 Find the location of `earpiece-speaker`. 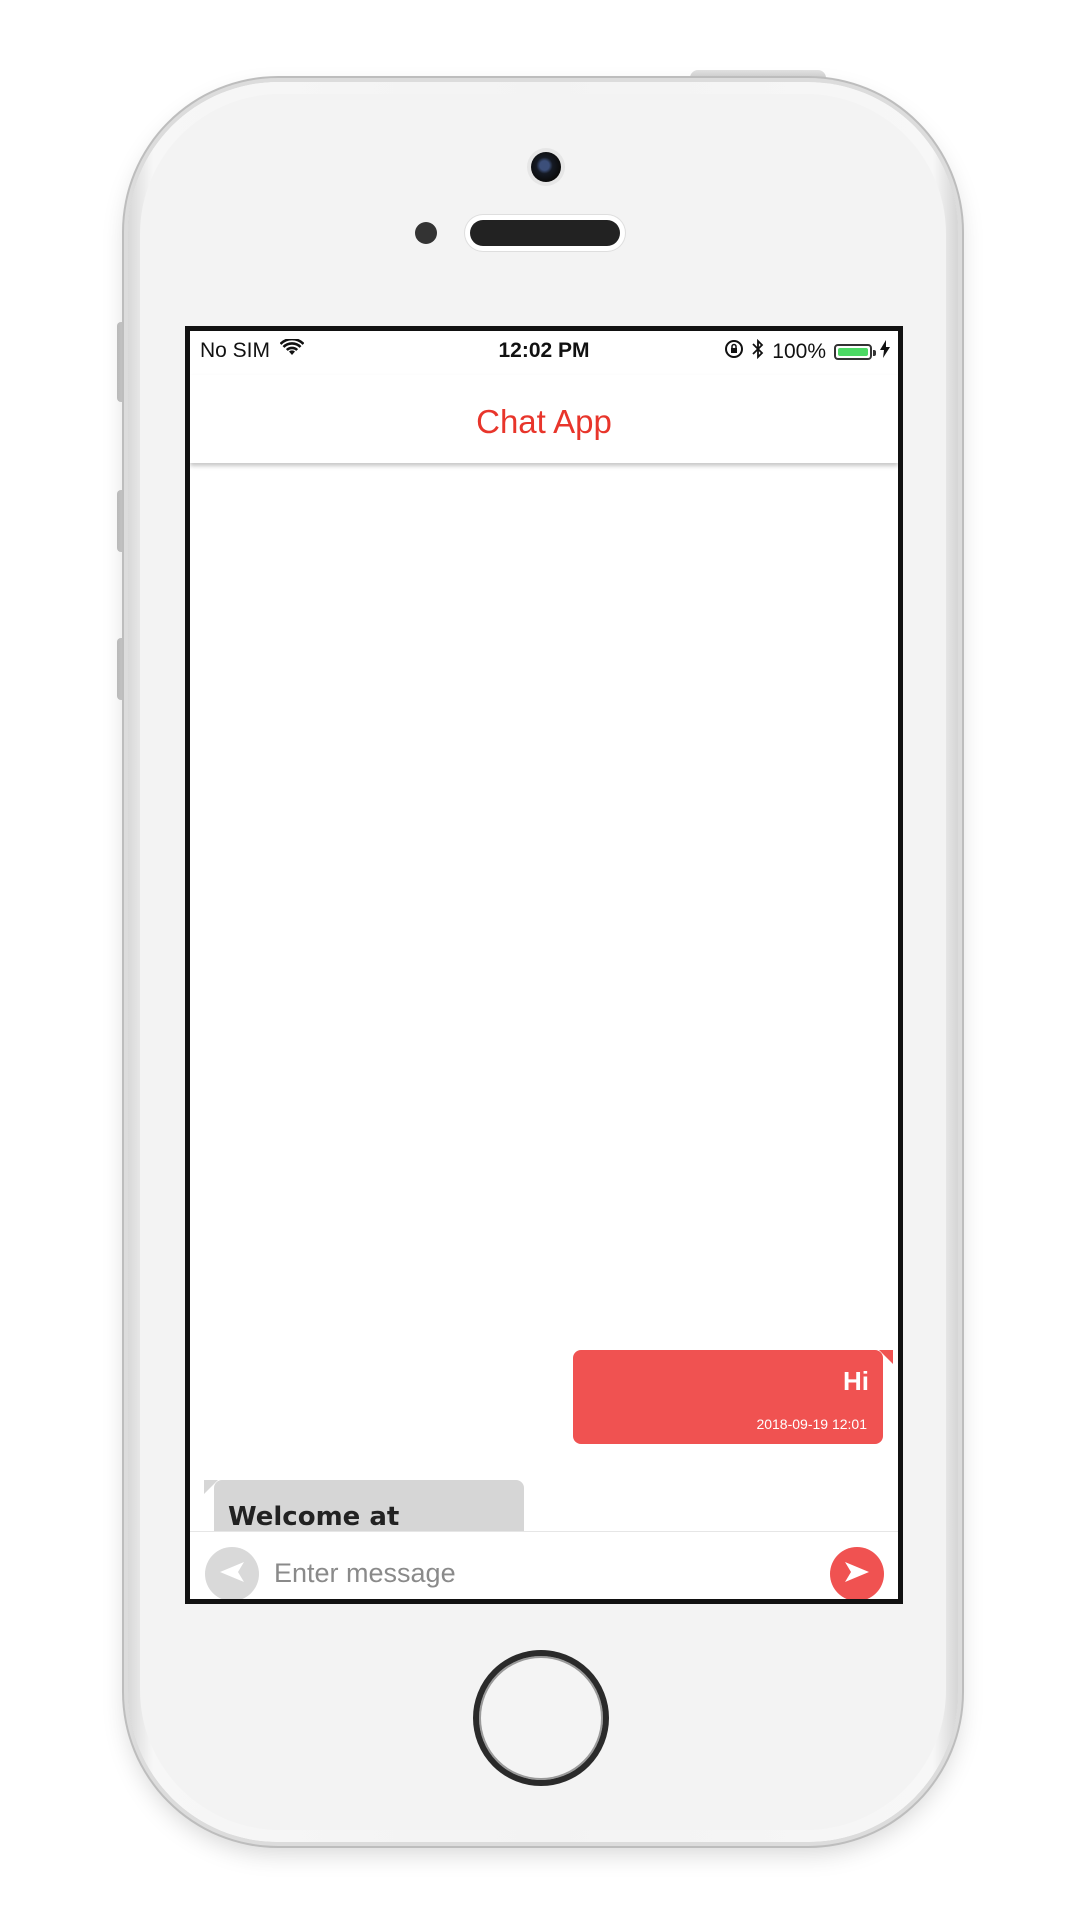

earpiece-speaker is located at coordinates (545, 233).